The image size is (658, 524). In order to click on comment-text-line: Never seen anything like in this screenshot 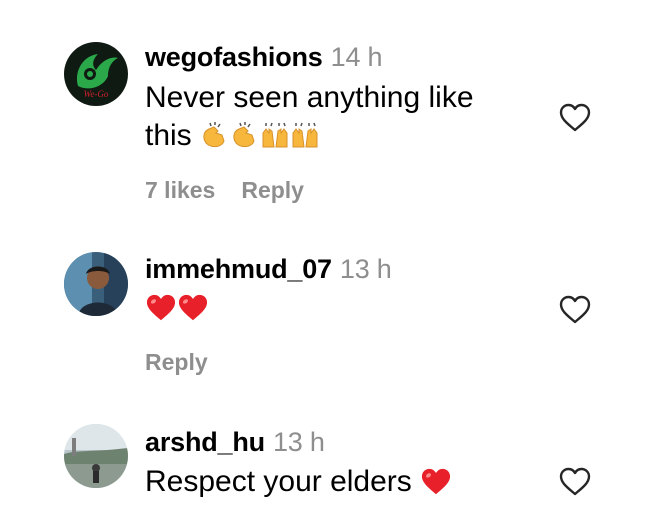, I will do `click(309, 97)`.